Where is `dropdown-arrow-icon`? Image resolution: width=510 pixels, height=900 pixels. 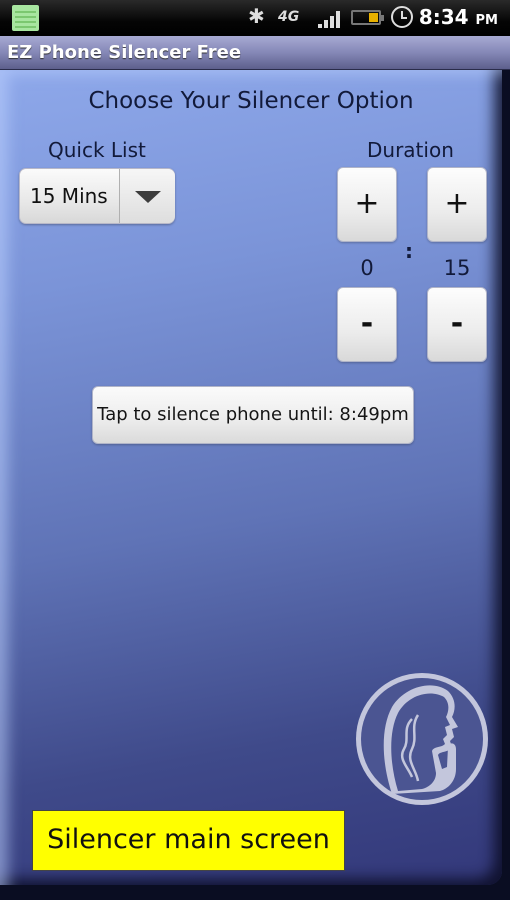
dropdown-arrow-icon is located at coordinates (147, 196).